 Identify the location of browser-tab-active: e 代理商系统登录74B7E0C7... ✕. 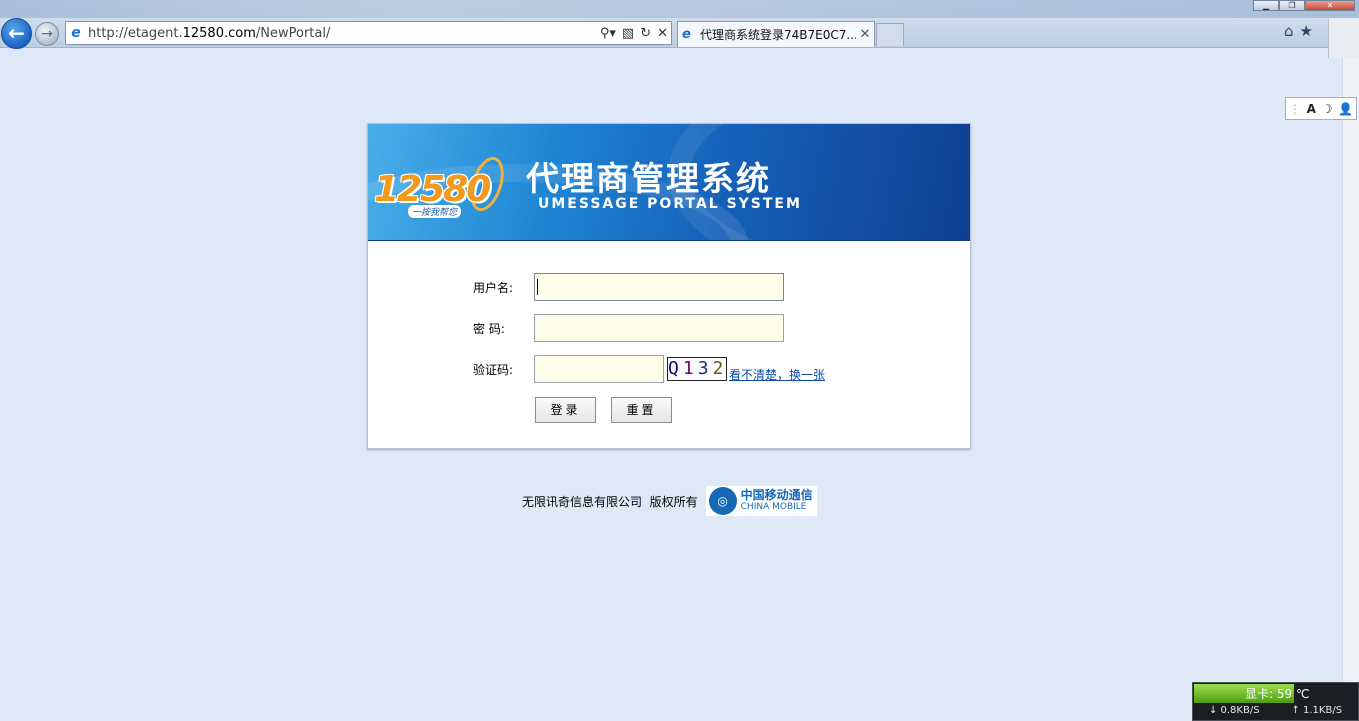
(776, 34).